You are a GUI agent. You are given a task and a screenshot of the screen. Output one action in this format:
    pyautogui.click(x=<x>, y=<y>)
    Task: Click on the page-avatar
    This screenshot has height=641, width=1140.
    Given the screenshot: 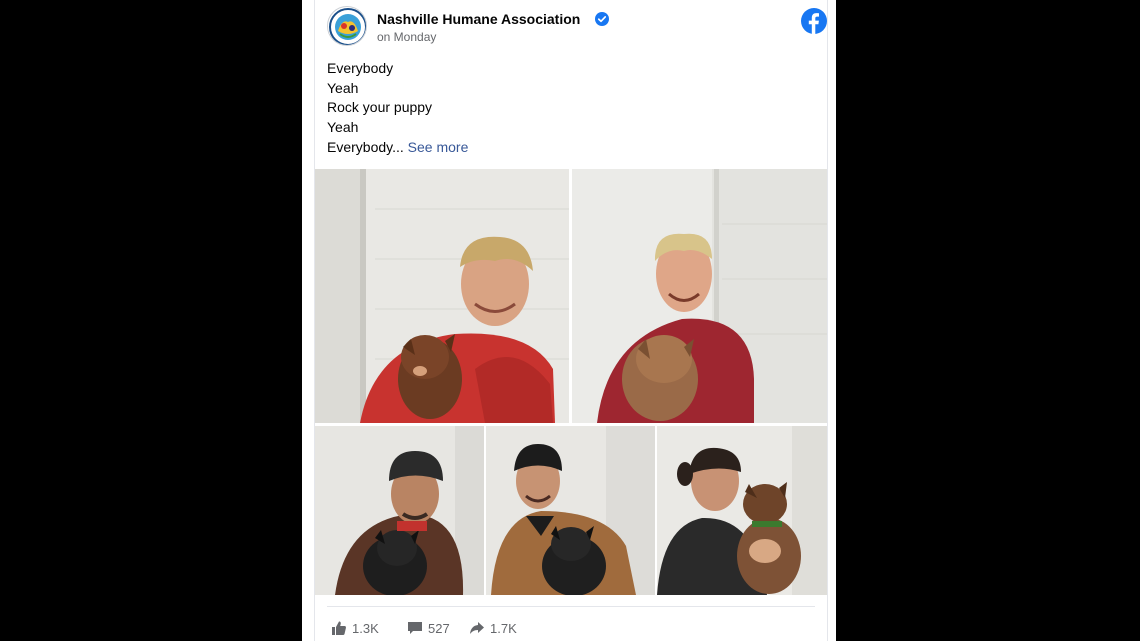 What is the action you would take?
    pyautogui.click(x=347, y=26)
    